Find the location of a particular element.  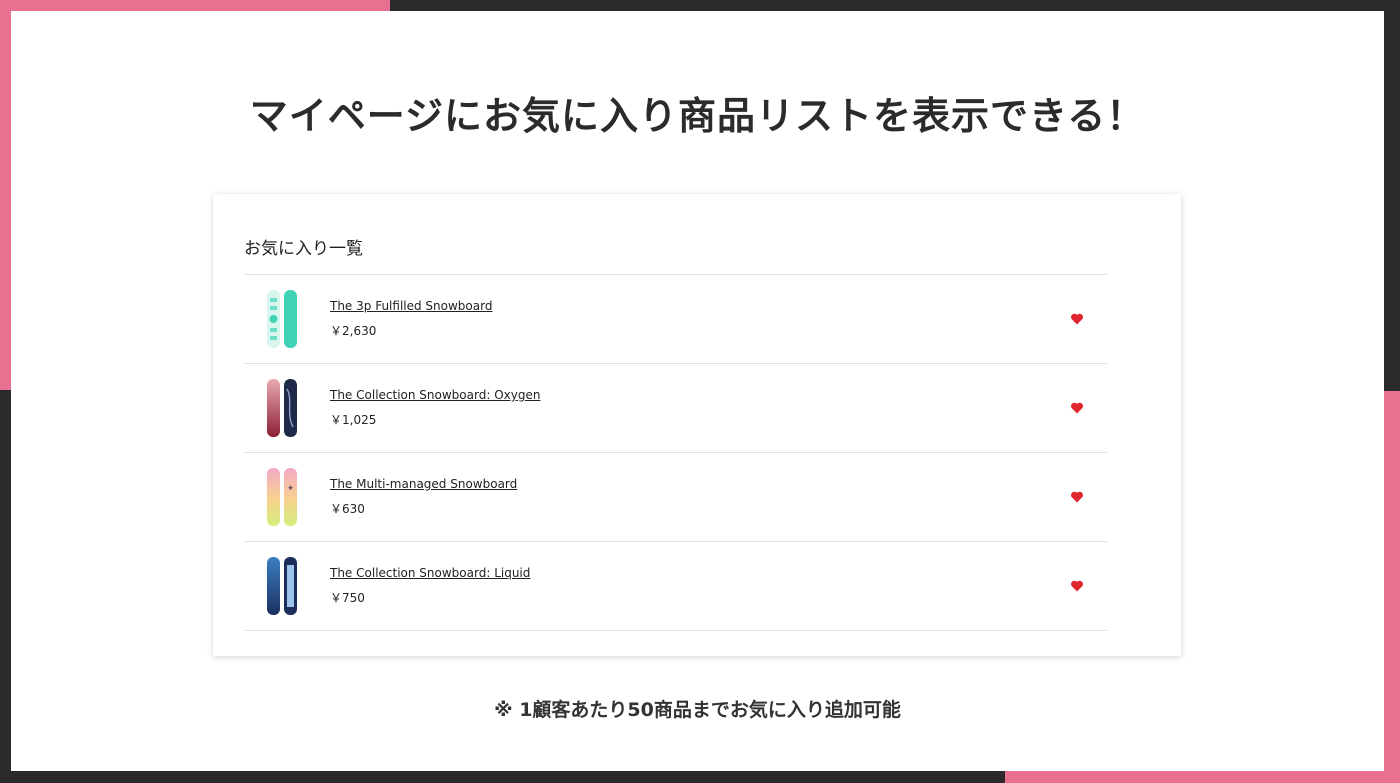

product-price: ￥750 is located at coordinates (347, 598).